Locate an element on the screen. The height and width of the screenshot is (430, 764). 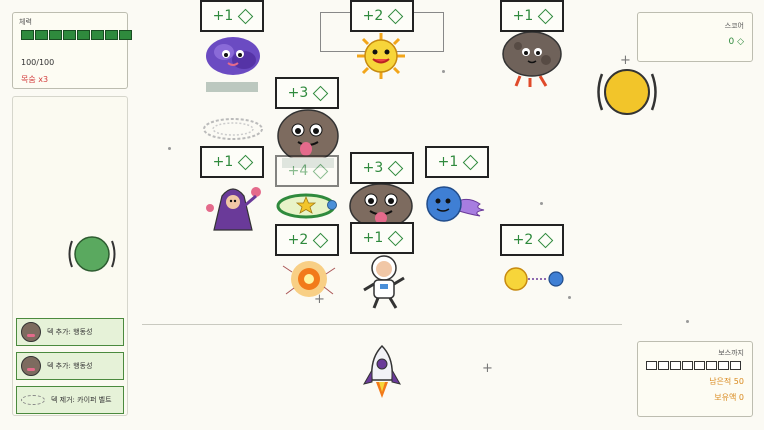
hp-title: 체력 is located at coordinates (25, 22).